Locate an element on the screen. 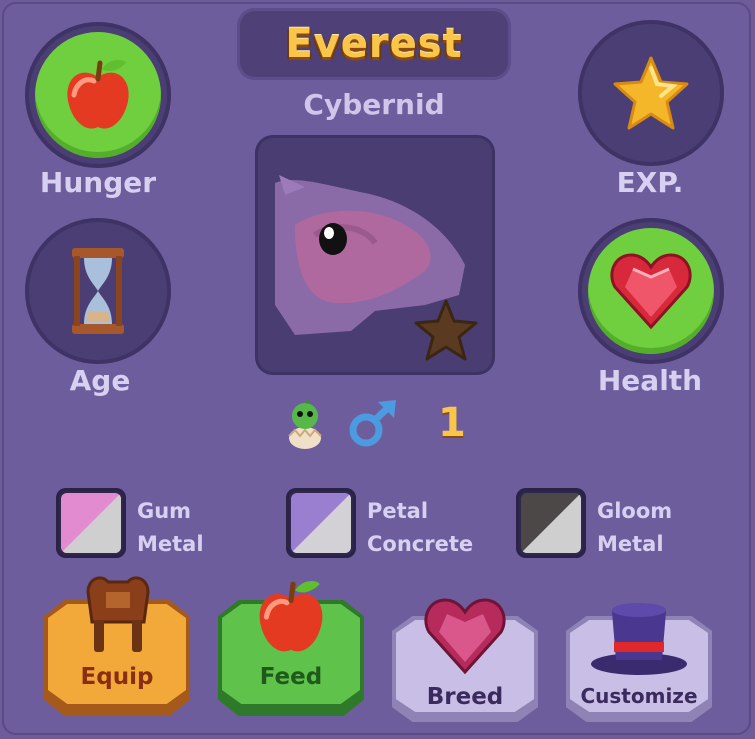  star-icon is located at coordinates (651, 93).